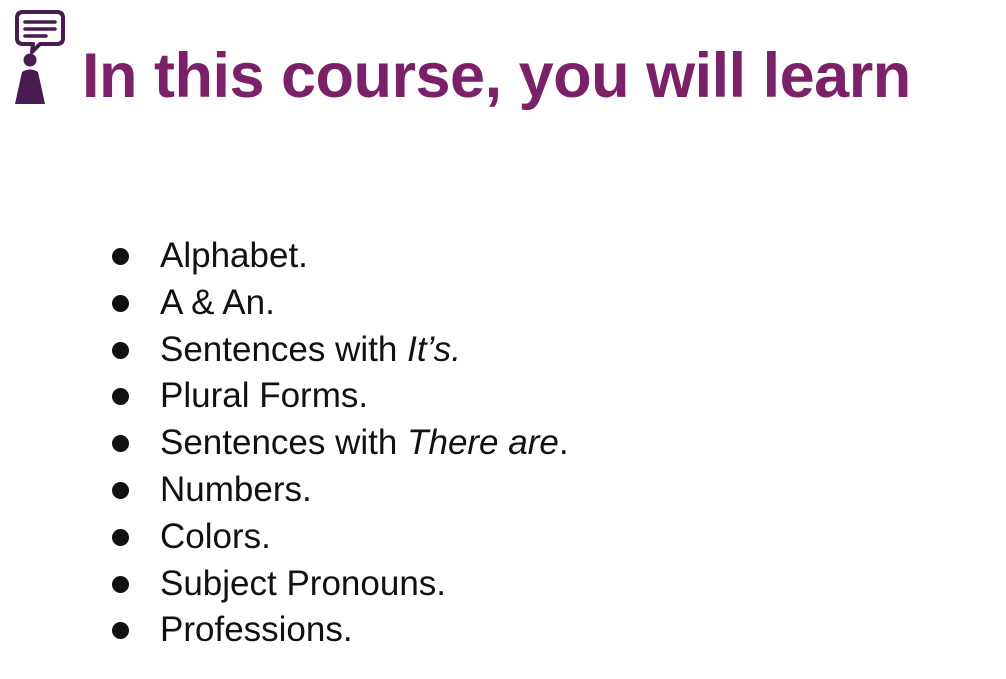 Image resolution: width=1006 pixels, height=679 pixels. Describe the element at coordinates (215, 536) in the screenshot. I see `topic-text: Colors.` at that location.